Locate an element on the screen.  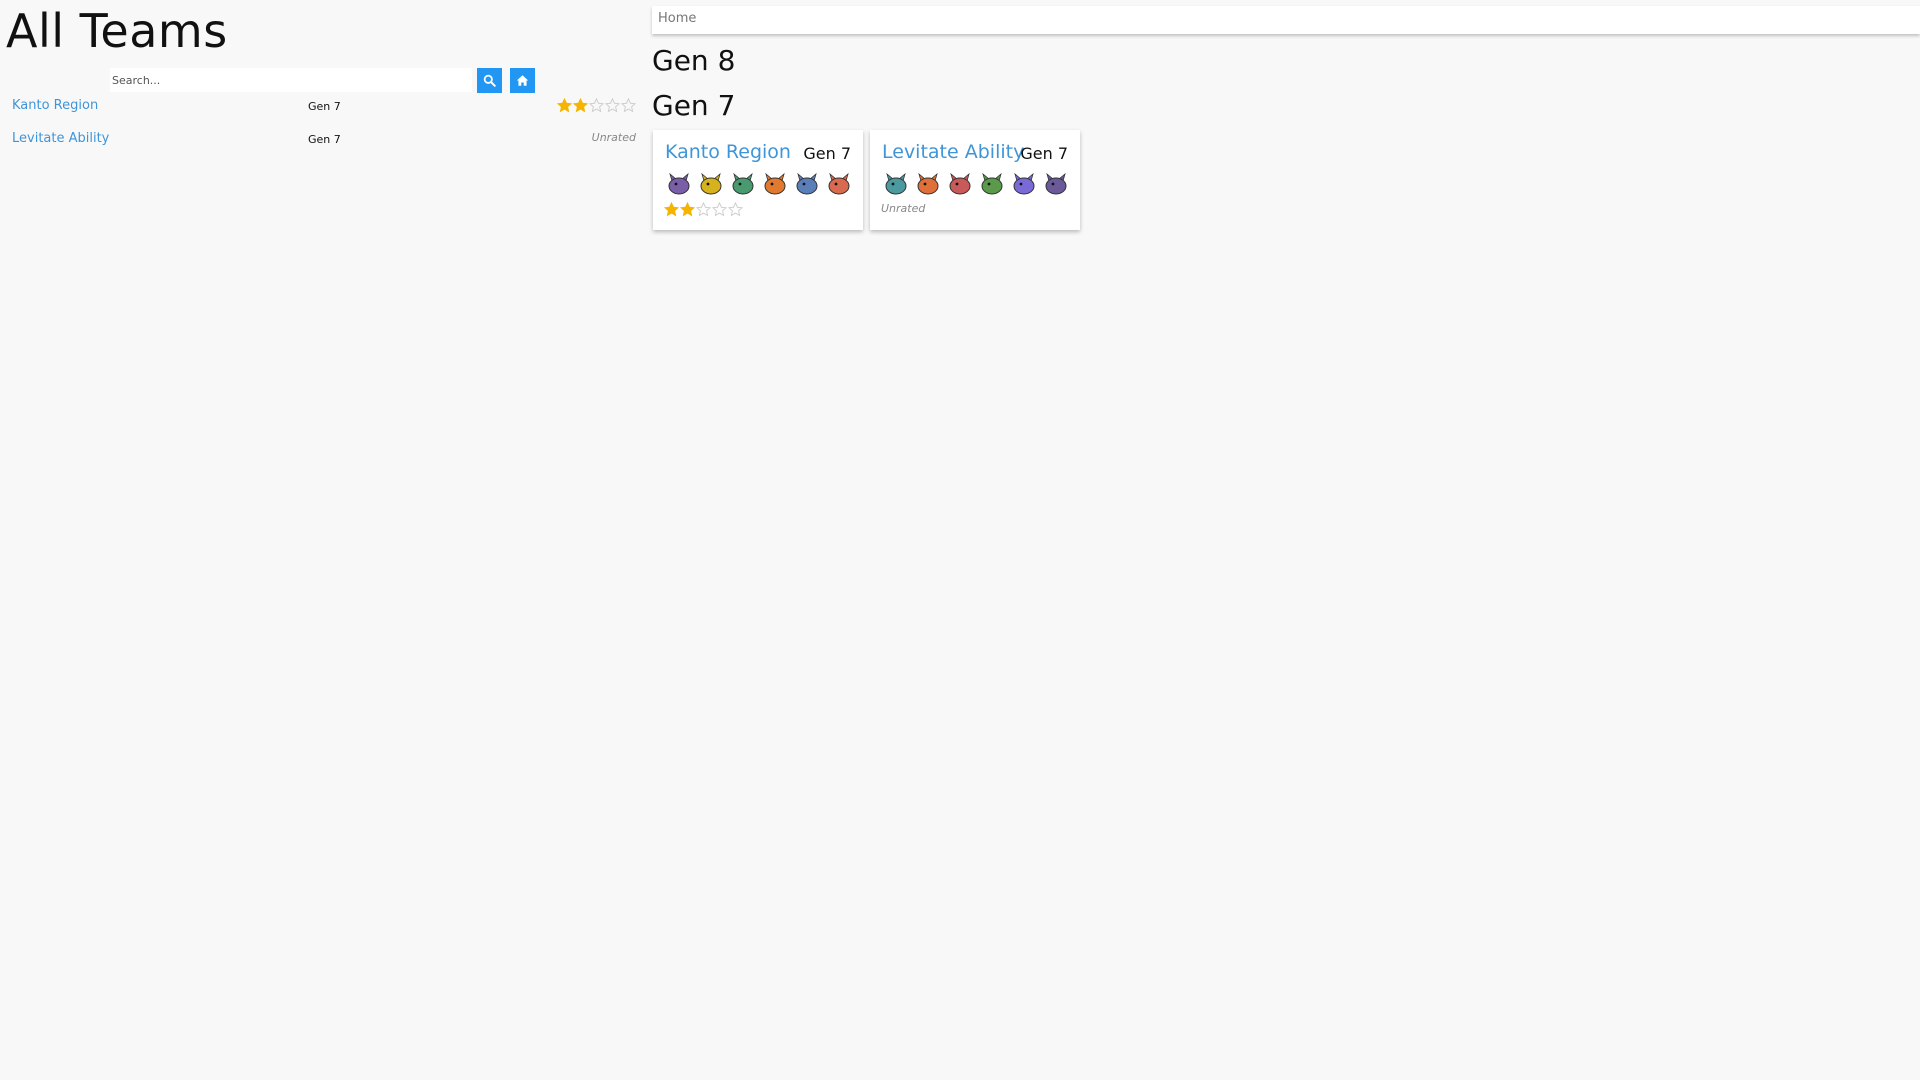
home-icon is located at coordinates (522, 80).